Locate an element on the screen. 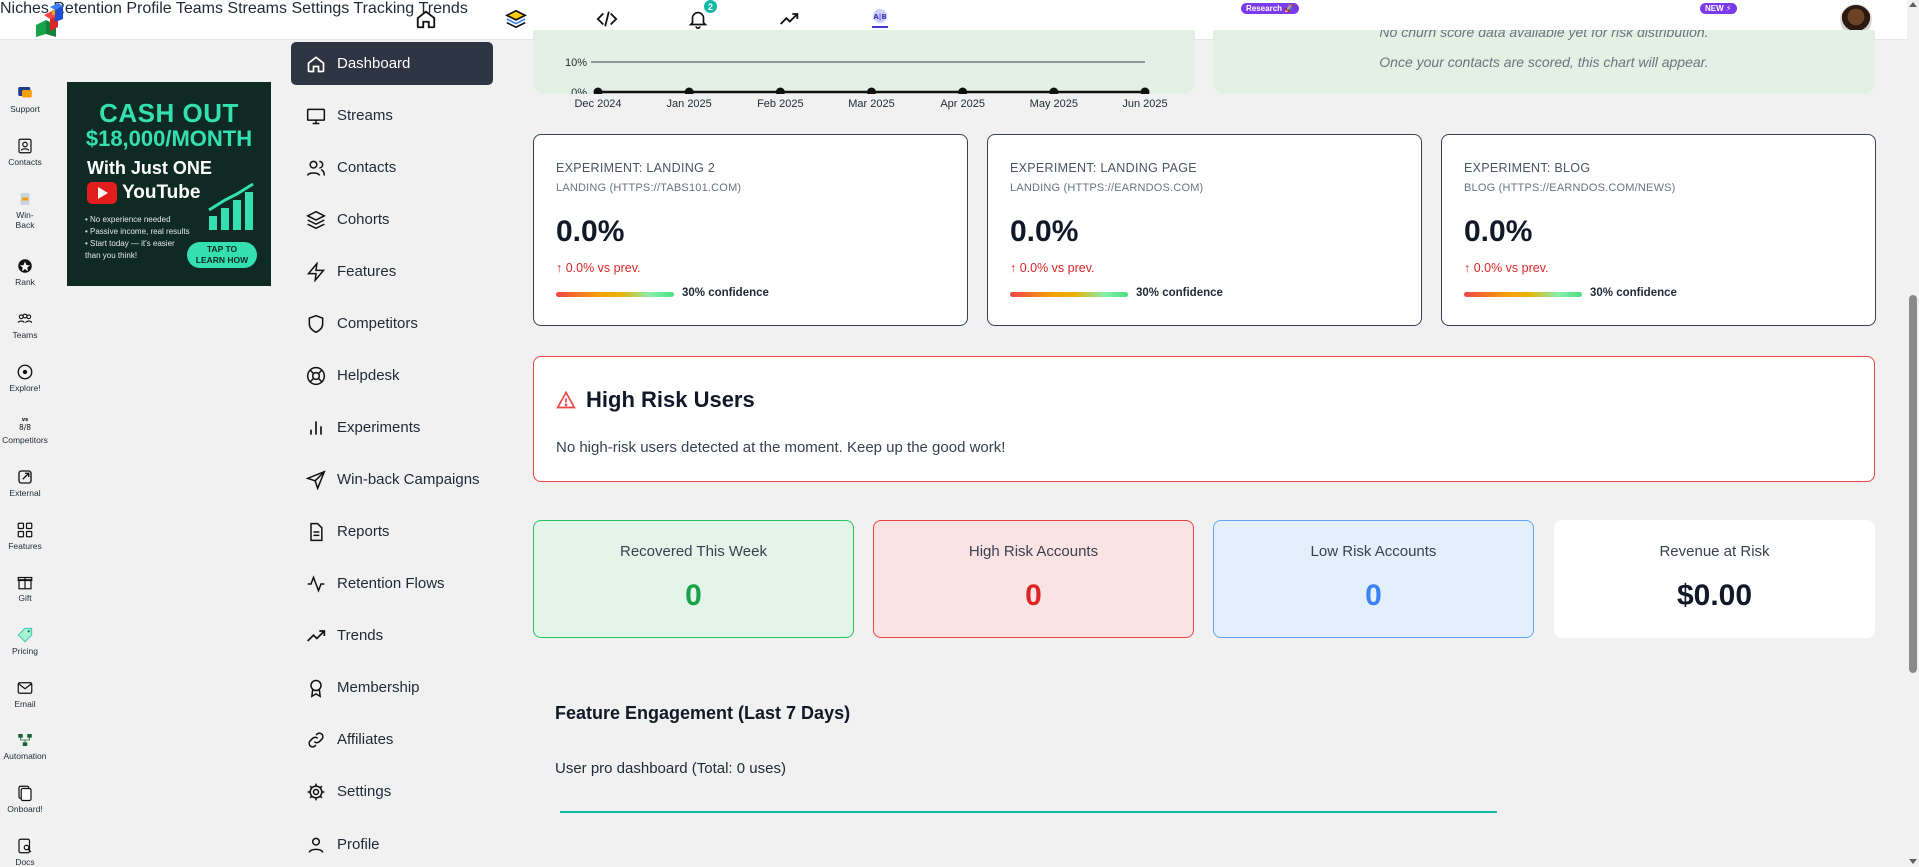 This screenshot has height=867, width=1919. nav-affiliates: Affiliates is located at coordinates (392, 739).